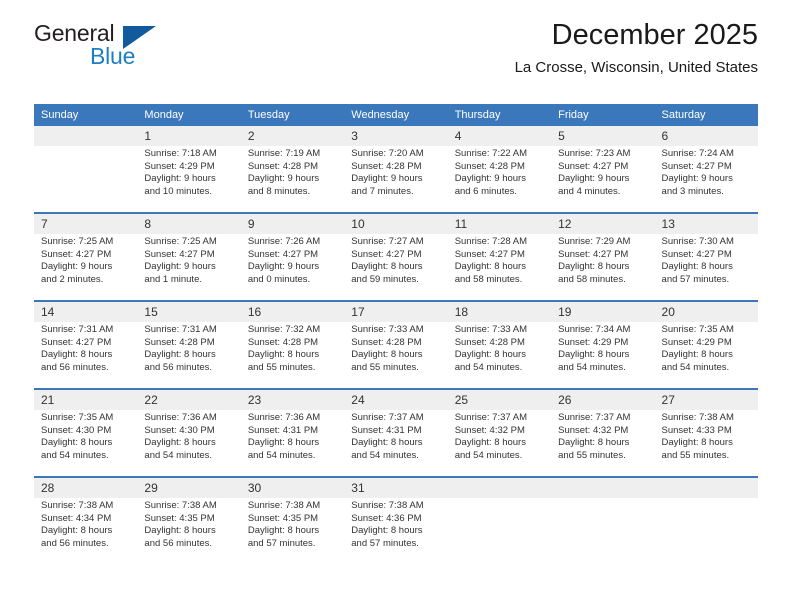 This screenshot has height=612, width=792. Describe the element at coordinates (706, 400) in the screenshot. I see `day-number: 27` at that location.